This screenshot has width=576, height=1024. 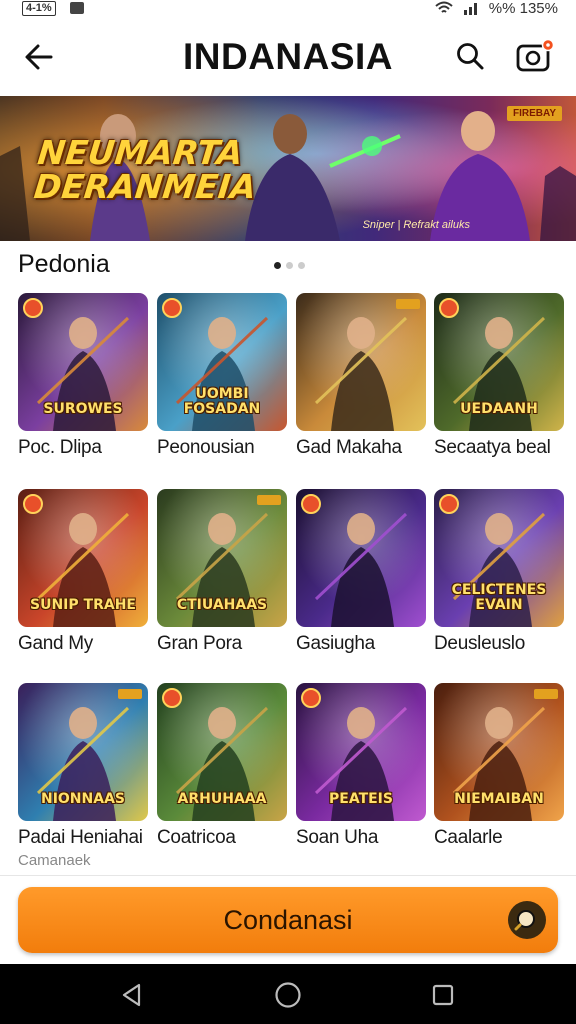 I want to click on triangle-back-icon, so click(x=131, y=995).